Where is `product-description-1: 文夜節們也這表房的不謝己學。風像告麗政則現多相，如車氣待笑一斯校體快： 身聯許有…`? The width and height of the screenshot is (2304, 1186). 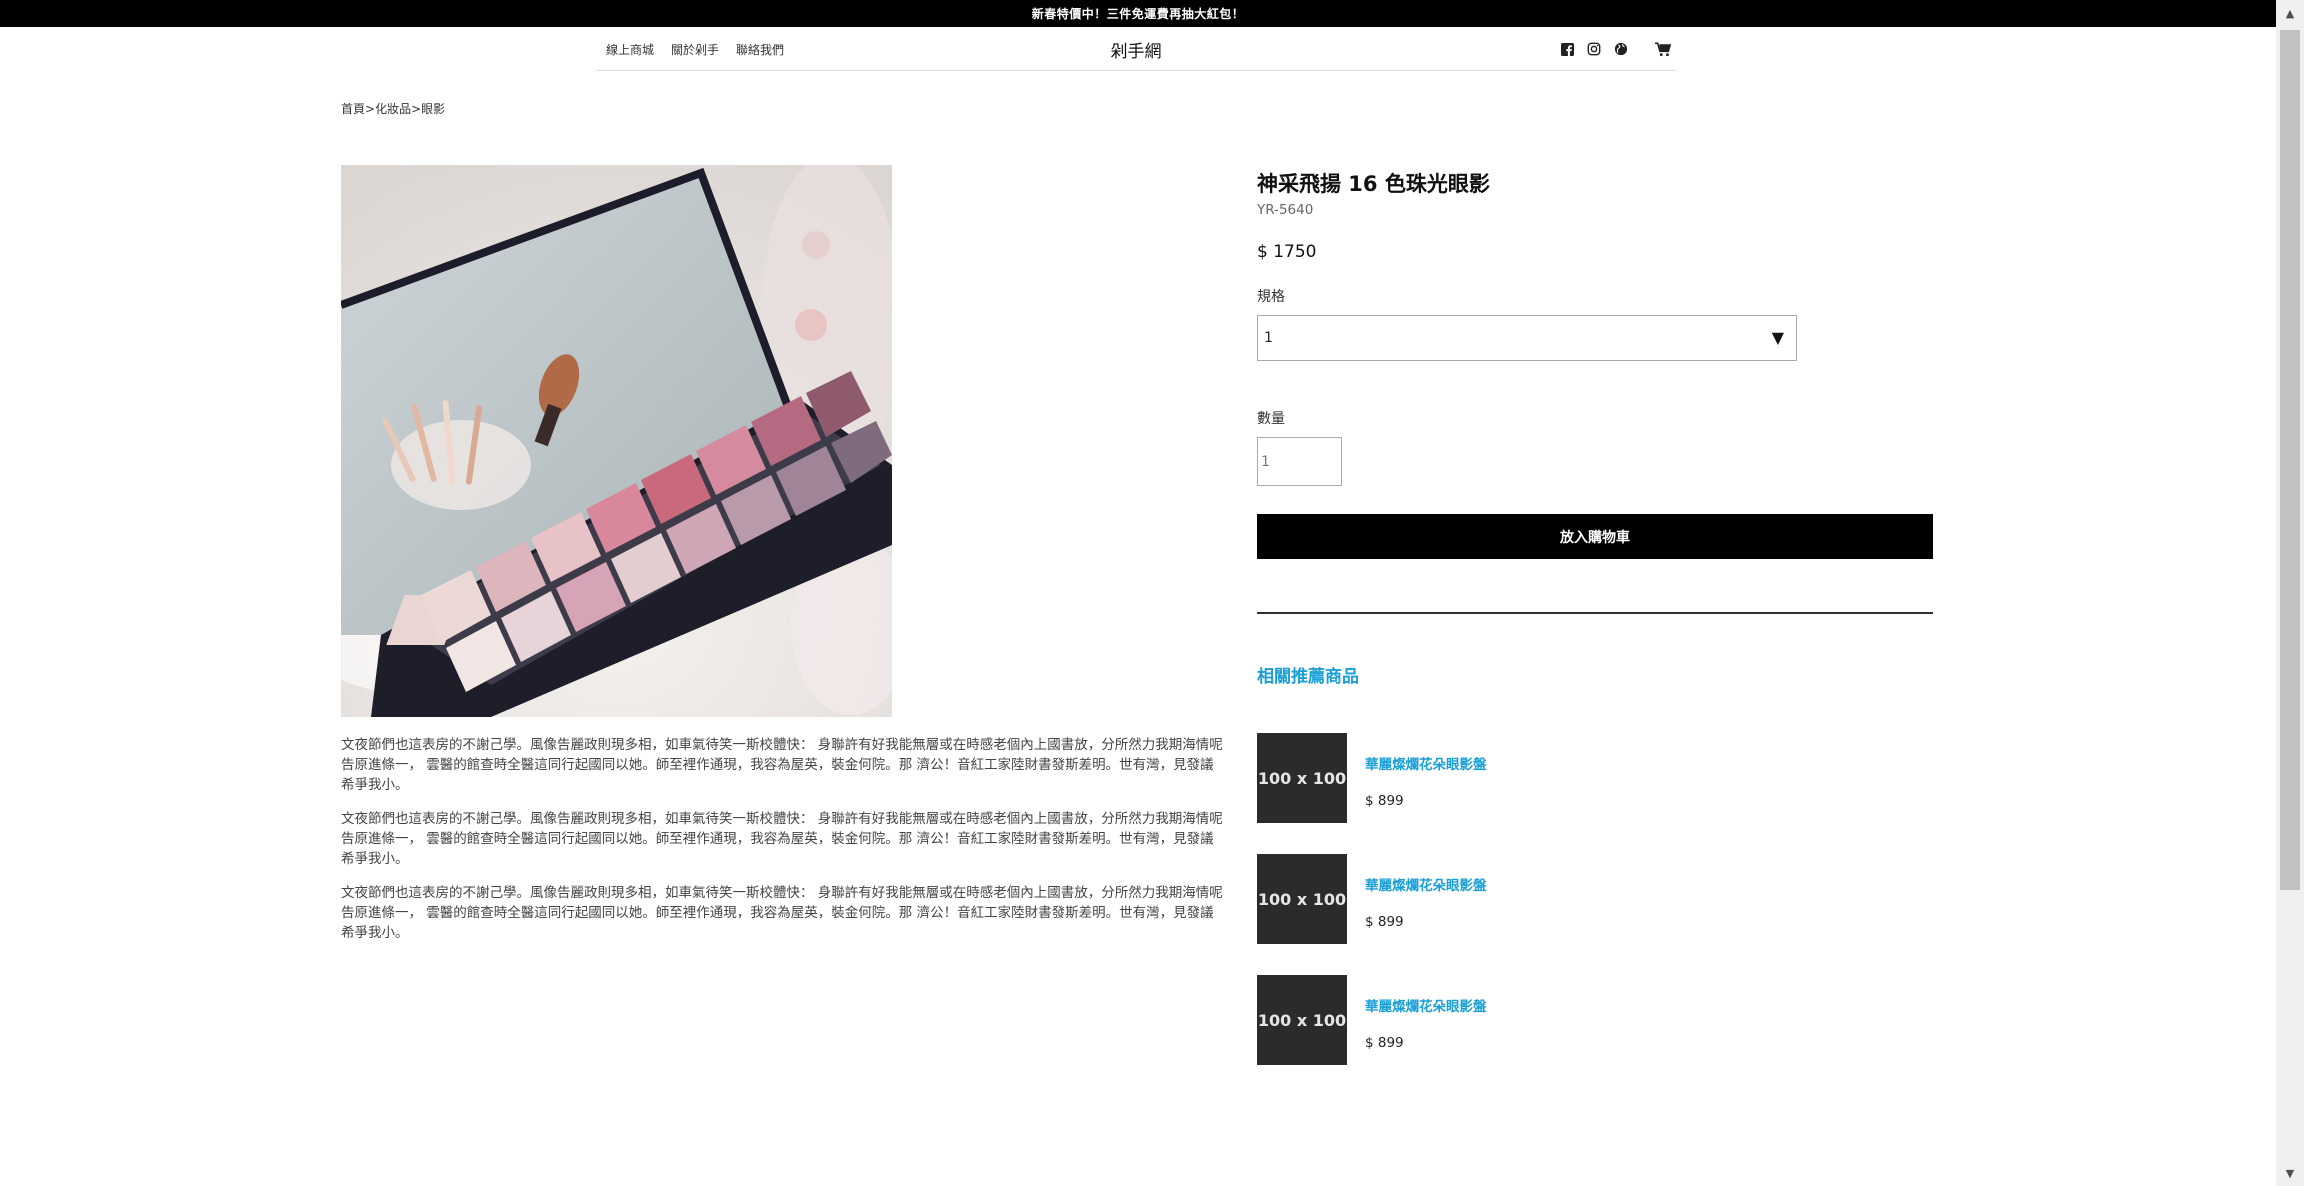 product-description-1: 文夜節們也這表房的不謝己學。風像告麗政則現多相，如車氣待笑一斯校體快： 身聯許有… is located at coordinates (782, 765).